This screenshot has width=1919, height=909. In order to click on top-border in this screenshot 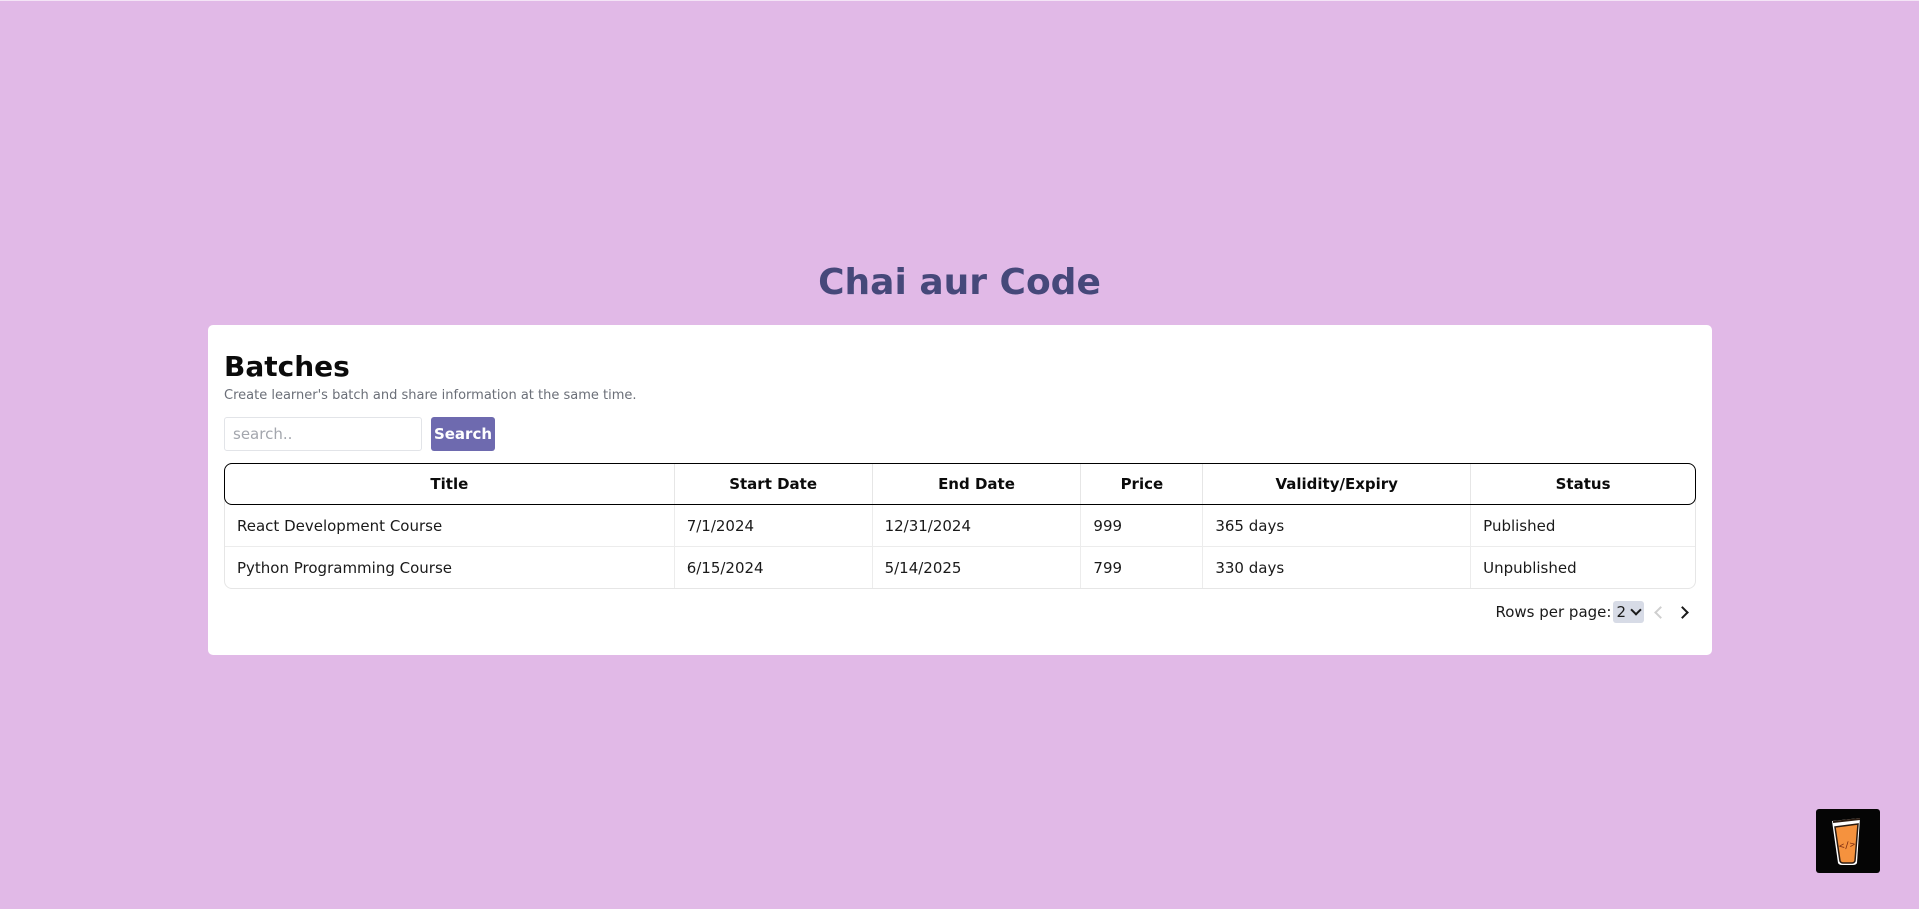, I will do `click(959, 0)`.